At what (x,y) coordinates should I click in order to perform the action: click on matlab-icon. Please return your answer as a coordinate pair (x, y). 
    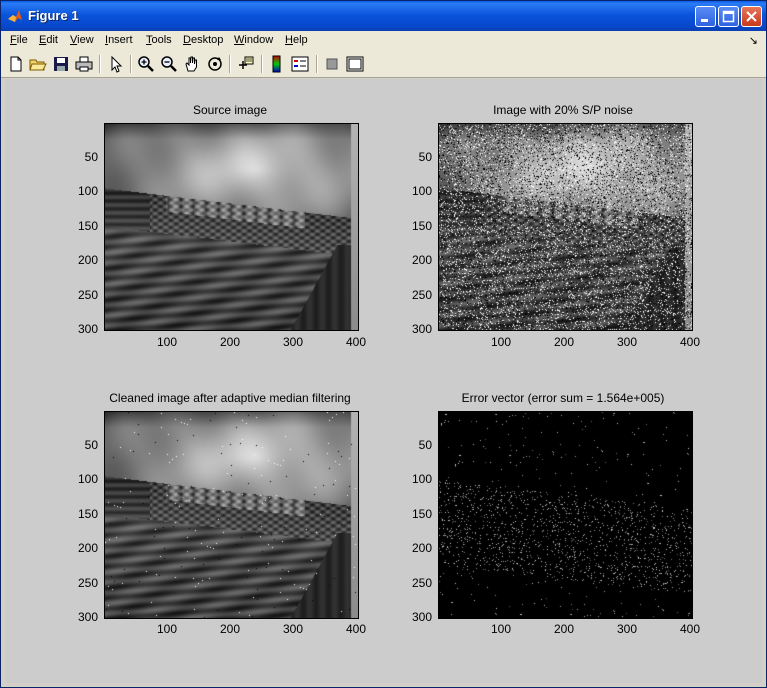
    Looking at the image, I should click on (15, 16).